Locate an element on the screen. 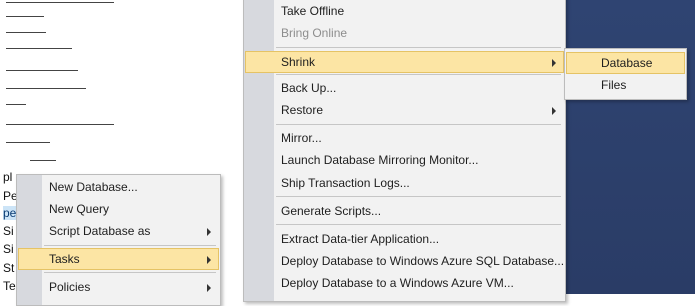  bring-online-item: Bring Online is located at coordinates (404, 33).